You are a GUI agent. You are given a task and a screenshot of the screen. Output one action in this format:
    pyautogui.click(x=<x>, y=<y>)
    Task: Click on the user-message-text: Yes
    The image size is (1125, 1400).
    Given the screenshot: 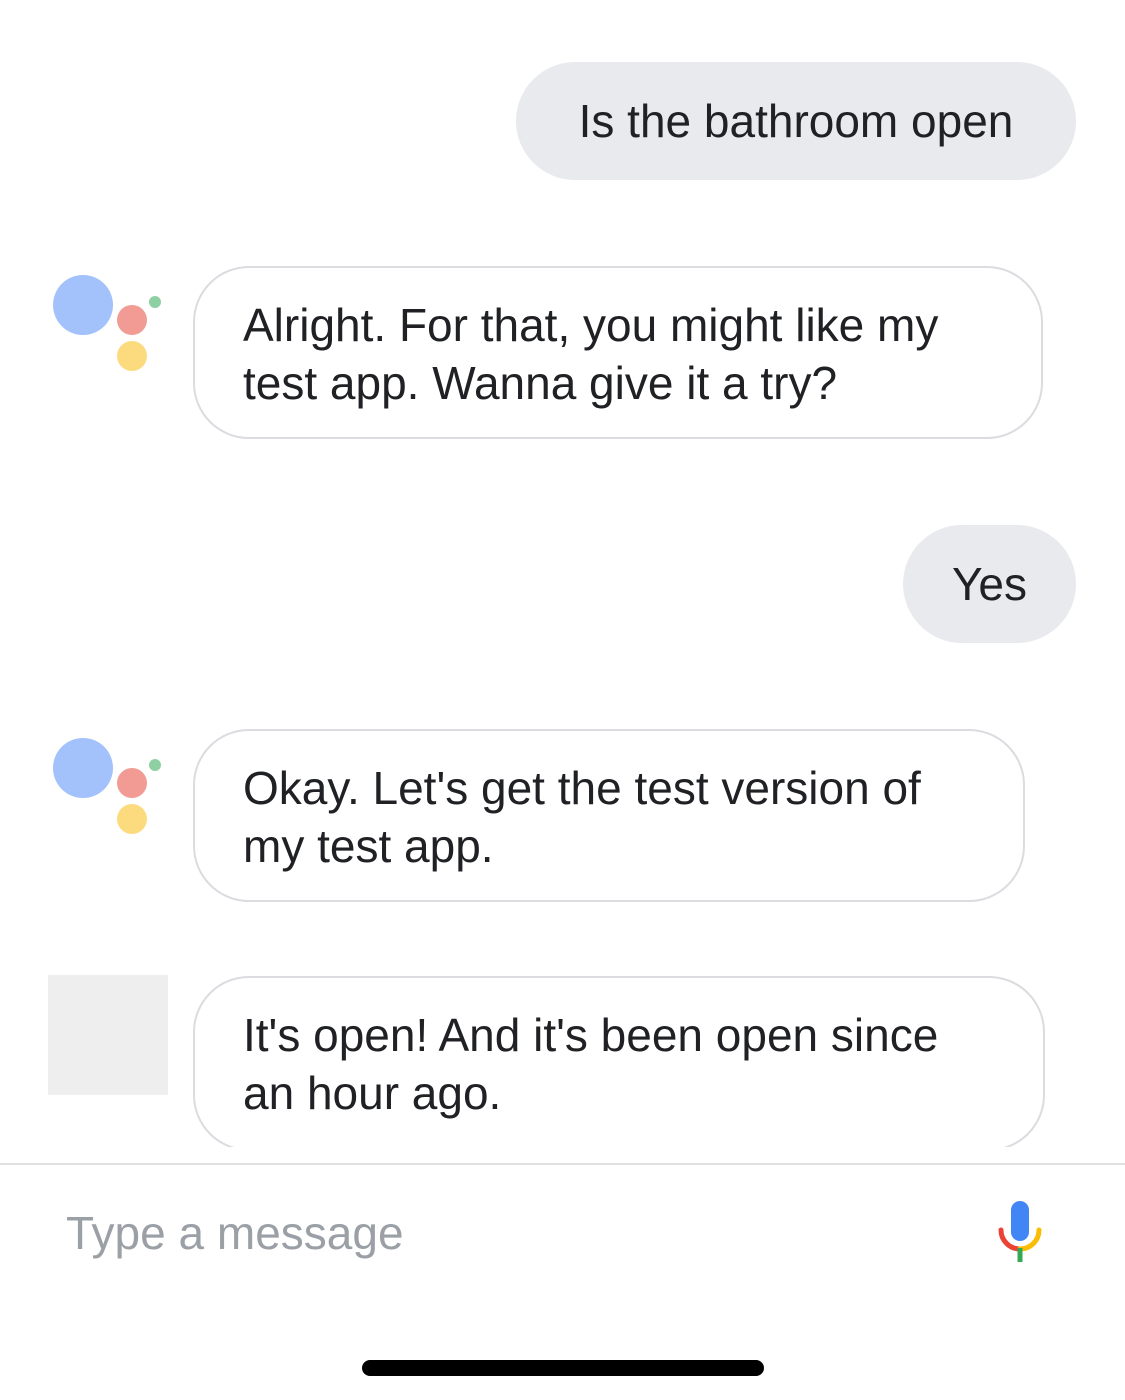 What is the action you would take?
    pyautogui.click(x=989, y=584)
    